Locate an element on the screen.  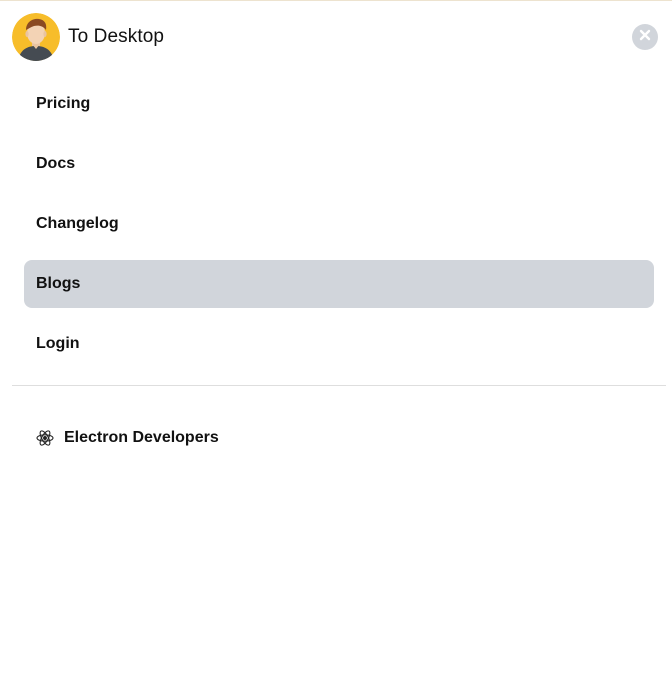
electron-developers-label: Electron Developers is located at coordinates (141, 437).